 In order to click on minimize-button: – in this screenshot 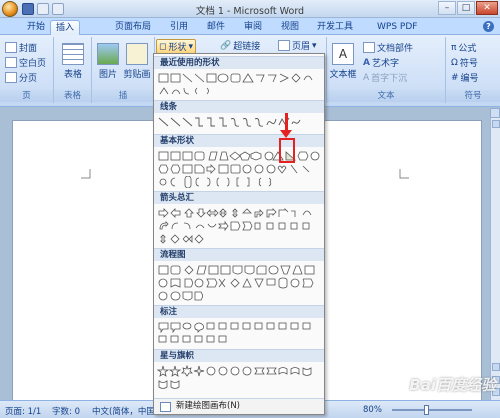, I will do `click(447, 8)`.